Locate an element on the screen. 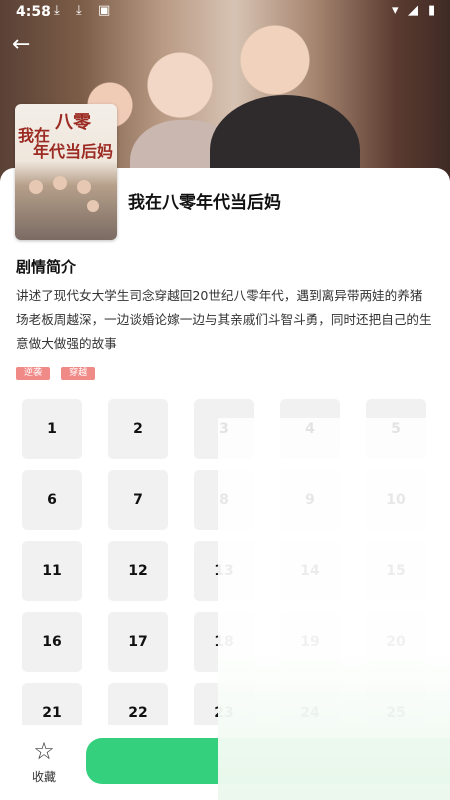  battery-icon: ▮ is located at coordinates (432, 10).